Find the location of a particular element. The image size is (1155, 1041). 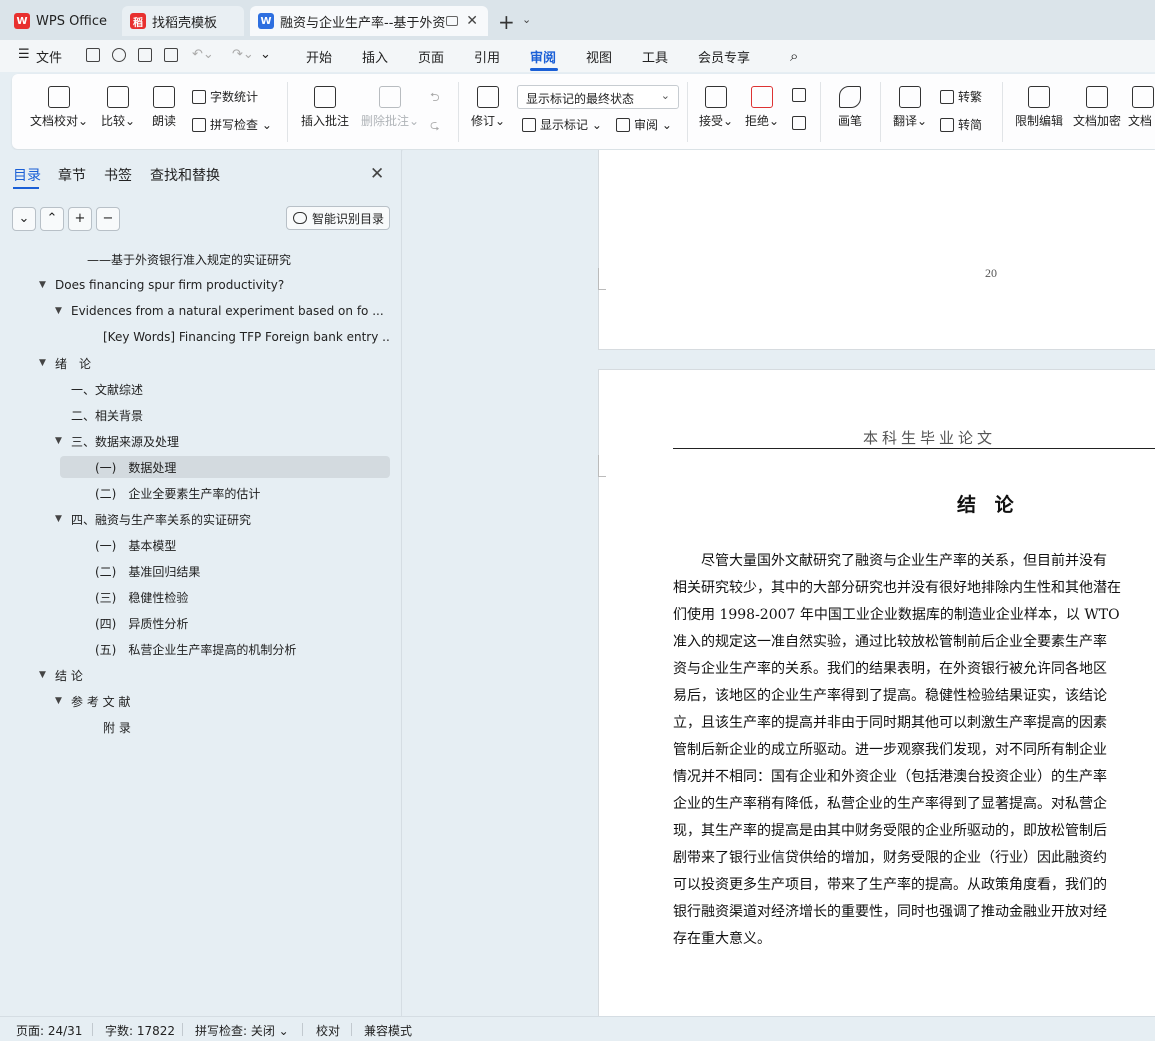

restrict-edit-button: 限制编辑 is located at coordinates (1039, 107).